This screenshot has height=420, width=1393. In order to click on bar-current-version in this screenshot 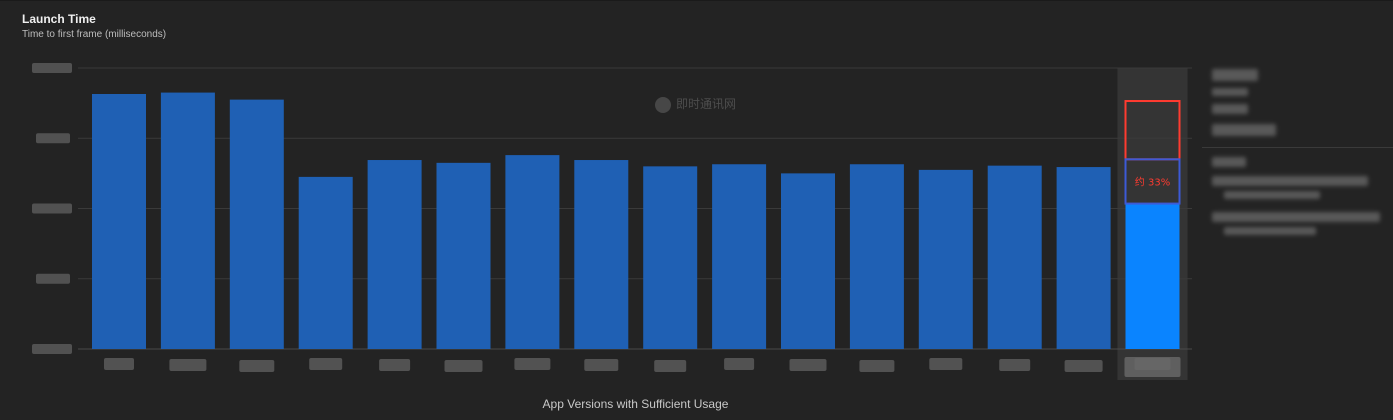, I will do `click(1152, 276)`.